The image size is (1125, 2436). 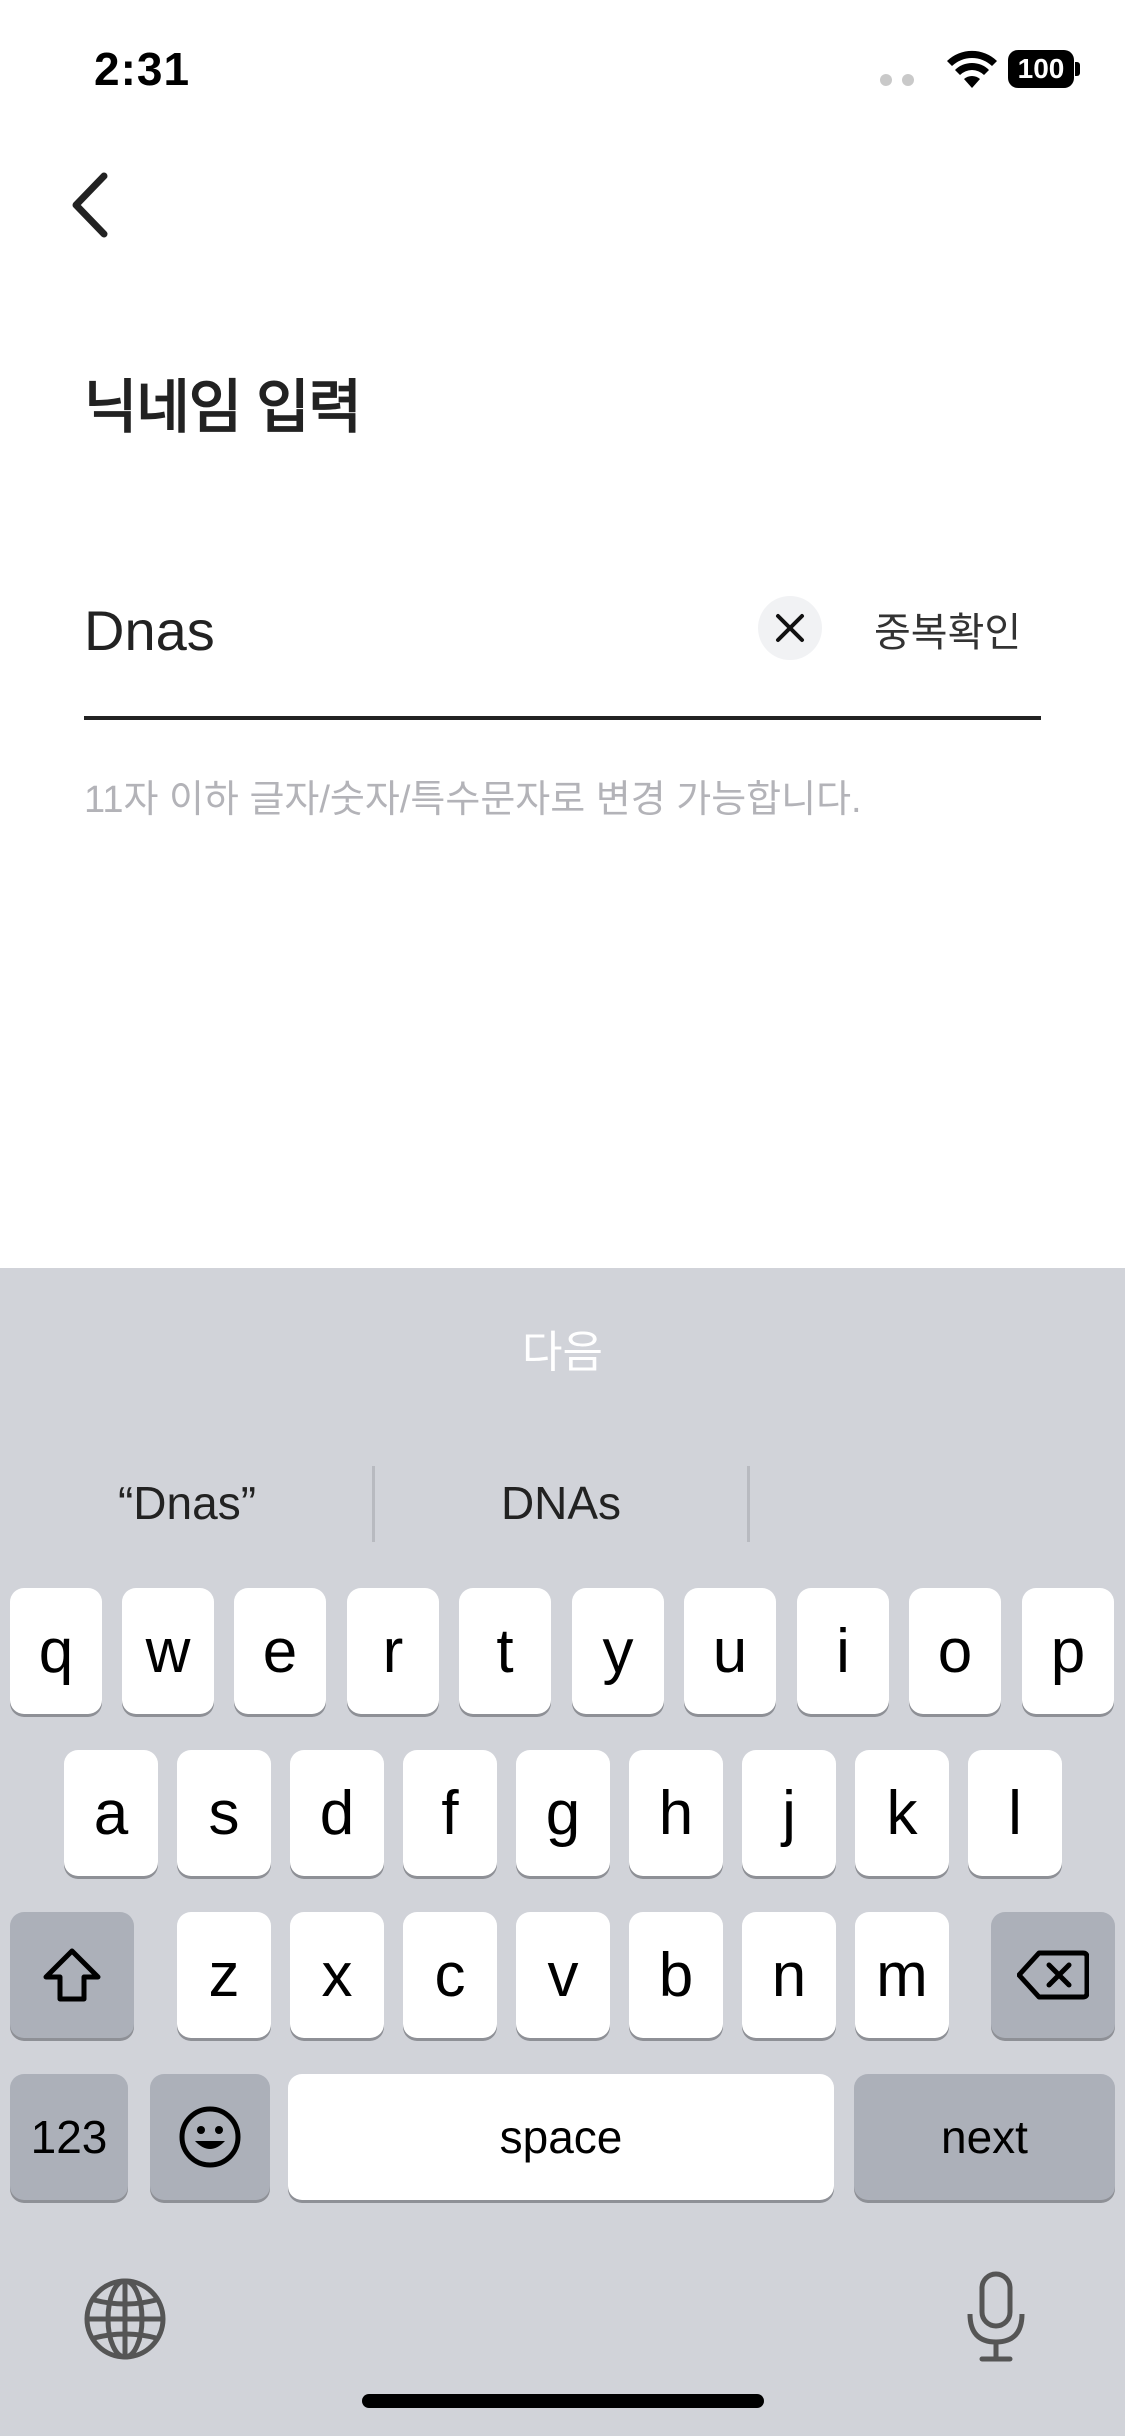 What do you see at coordinates (69, 2137) in the screenshot?
I see `numbers-key: 123` at bounding box center [69, 2137].